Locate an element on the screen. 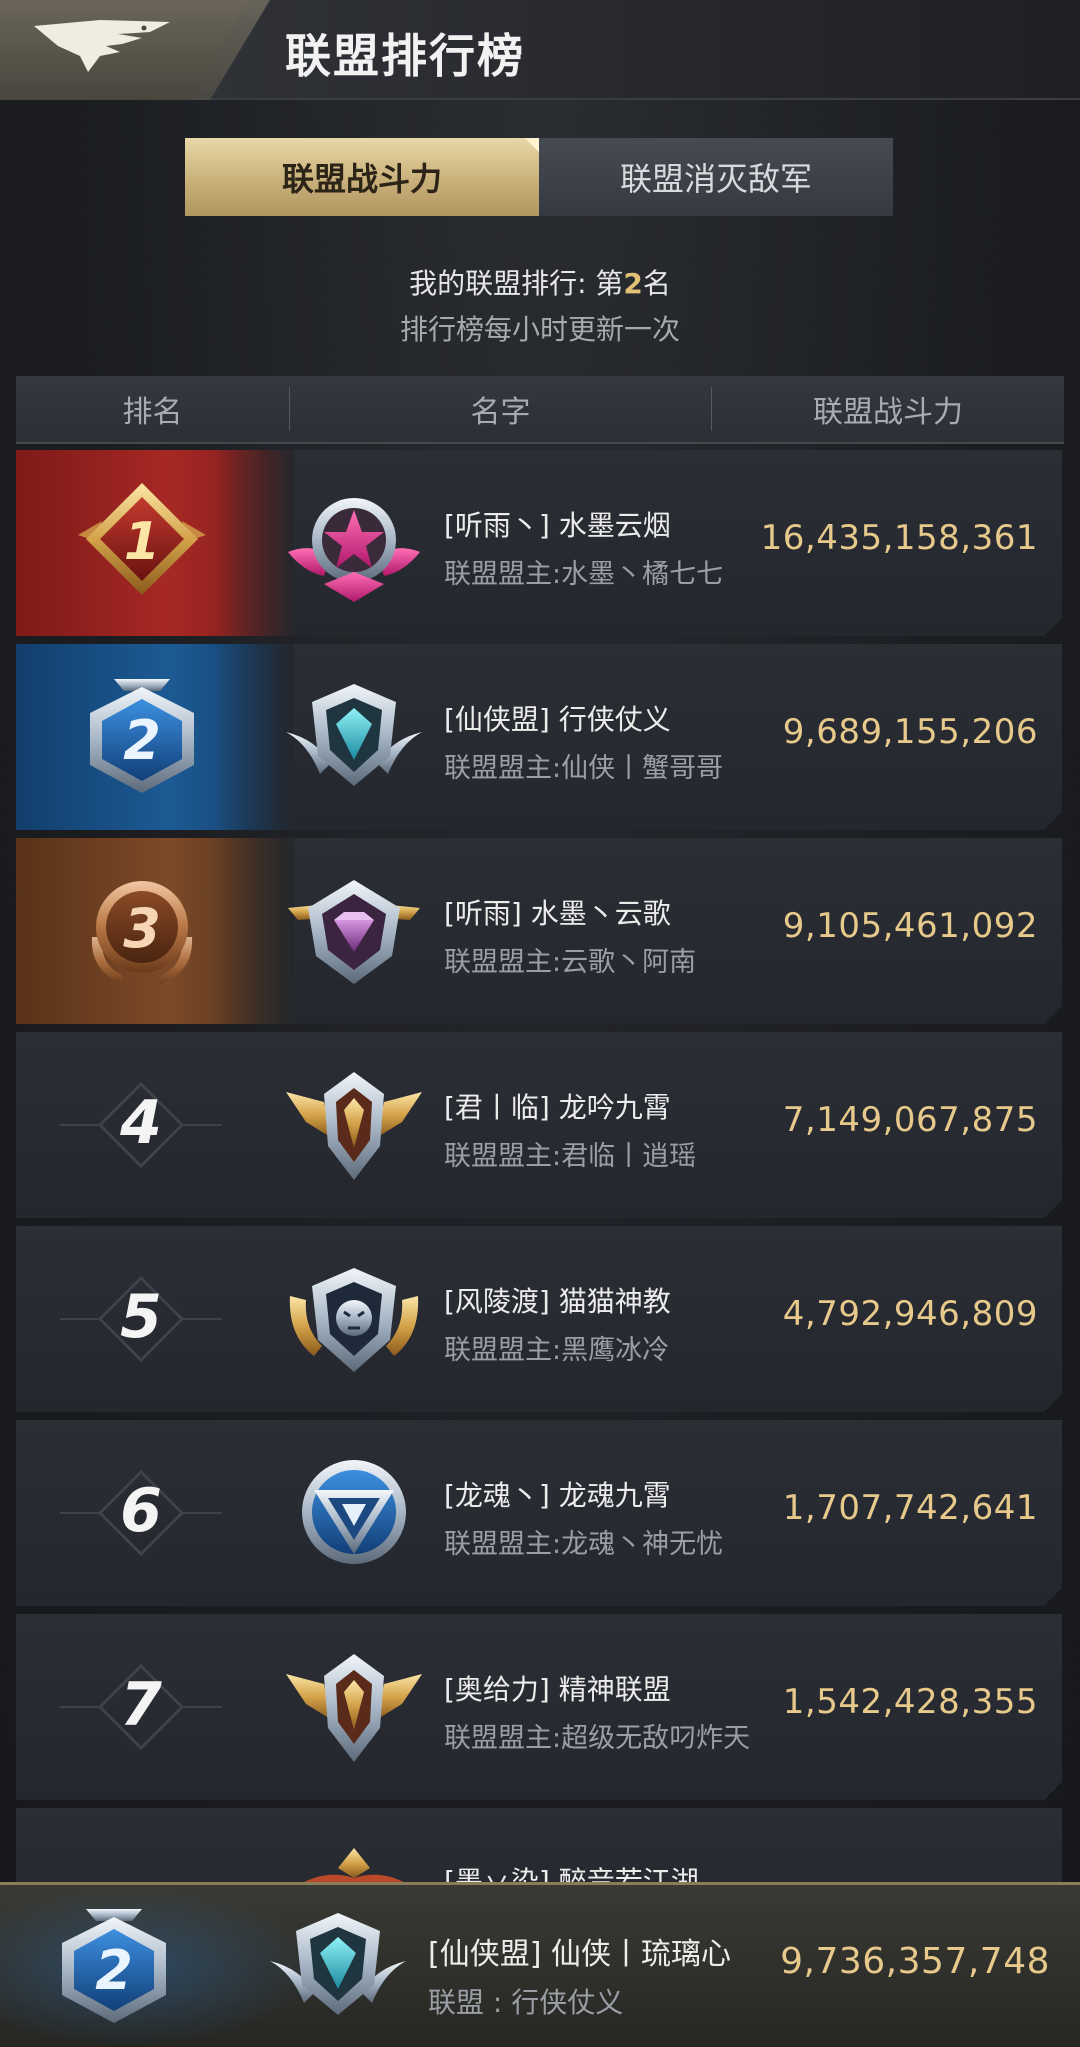 This screenshot has height=2047, width=1080. guild-leader: 联盟盟主:君临丨逍瑶 is located at coordinates (570, 1156).